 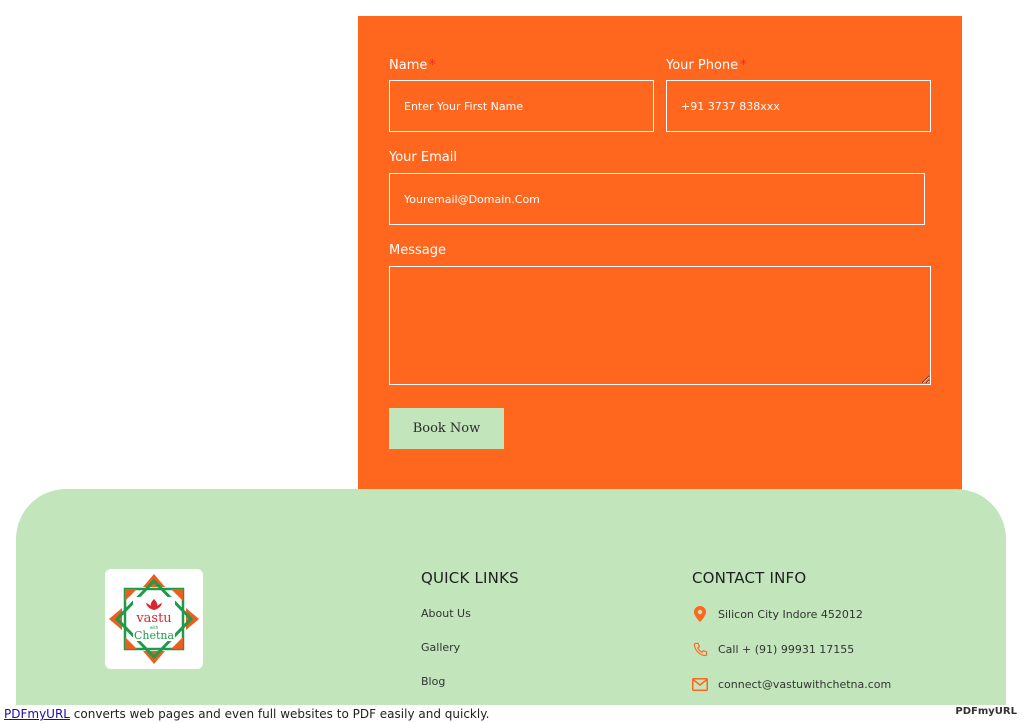 I want to click on svg-text: Chetna, so click(x=154, y=635).